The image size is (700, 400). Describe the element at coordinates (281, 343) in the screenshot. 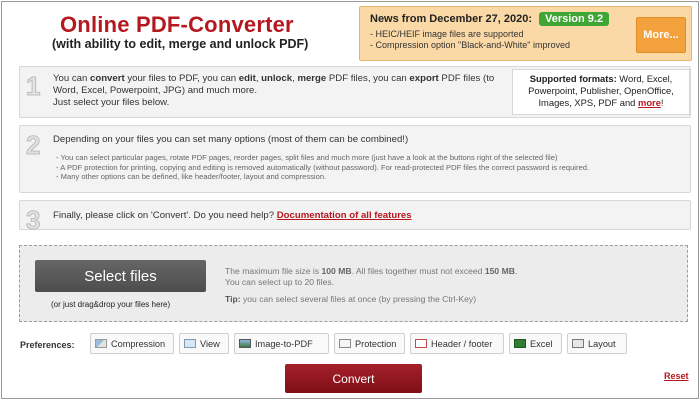

I see `pref-image-to-pdf-button: Image-to-PDF` at that location.